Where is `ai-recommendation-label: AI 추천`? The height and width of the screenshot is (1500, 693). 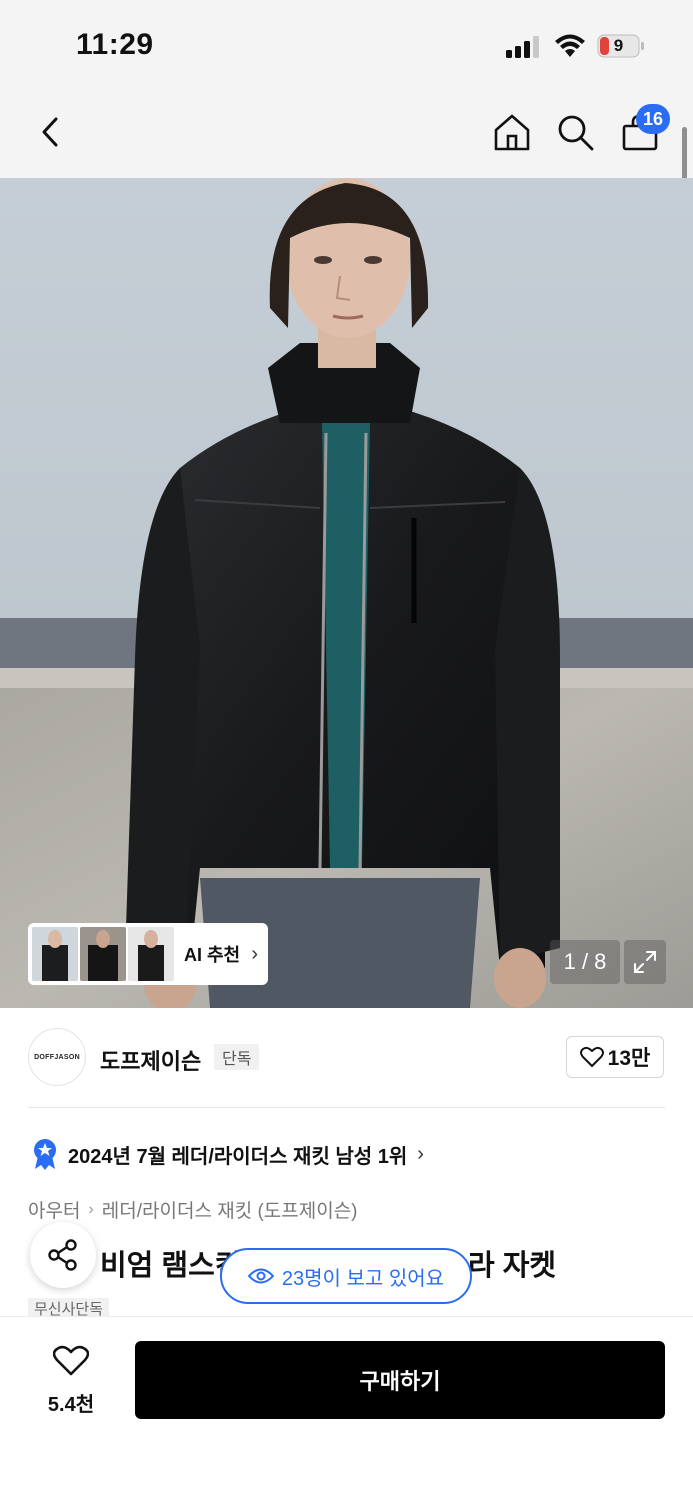
ai-recommendation-label: AI 추천 is located at coordinates (212, 955).